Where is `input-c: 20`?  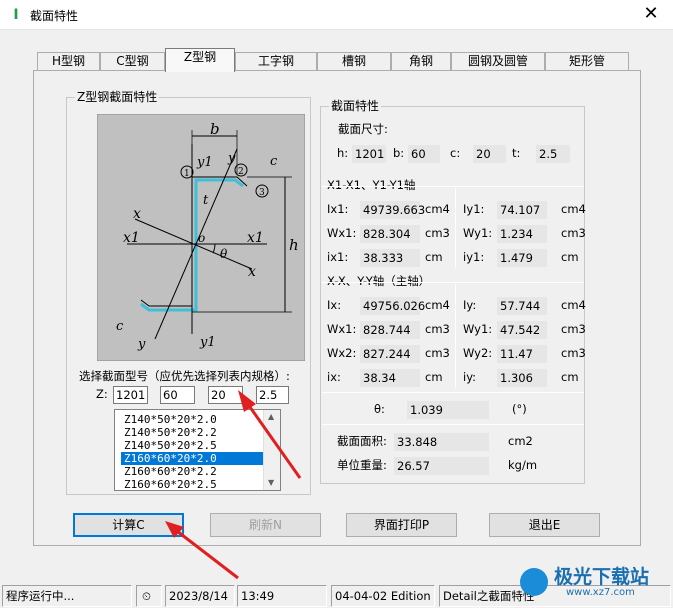 input-c: 20 is located at coordinates (225, 395).